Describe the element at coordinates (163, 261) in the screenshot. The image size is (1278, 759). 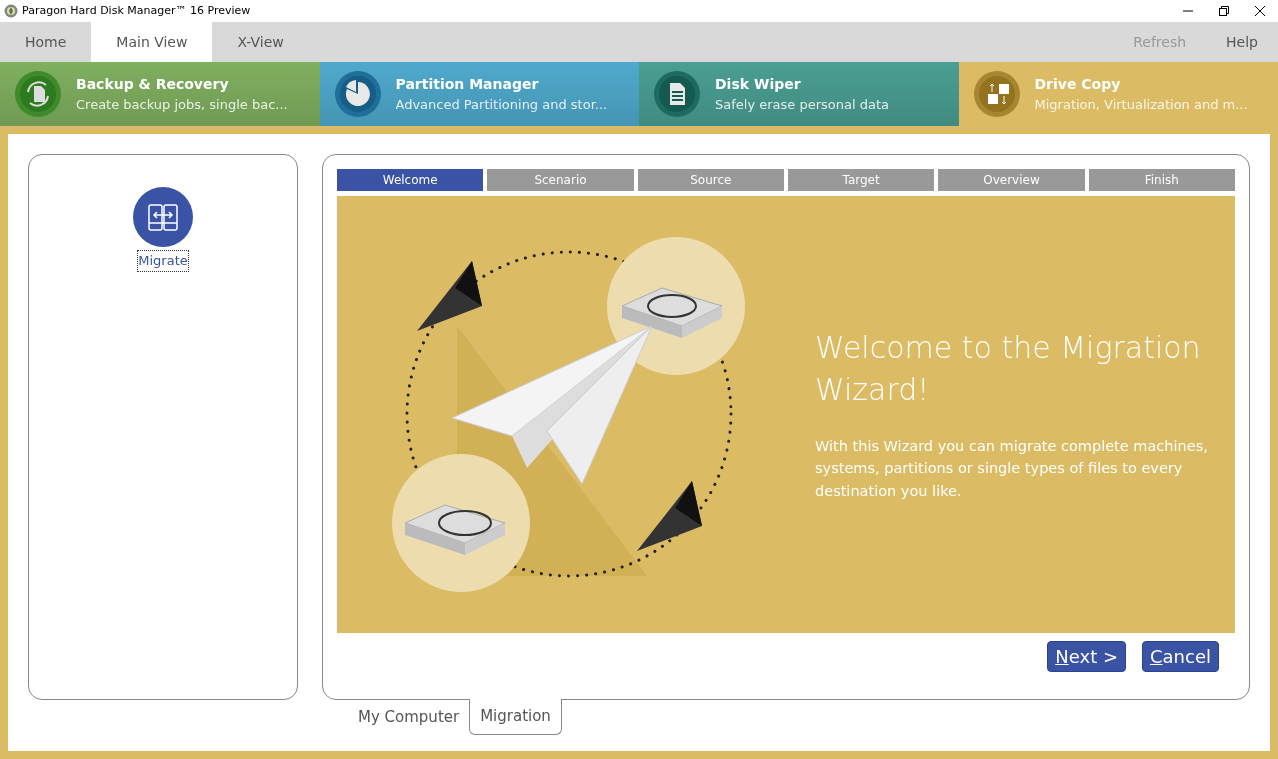
I see `sidebar-item: Migrate` at that location.